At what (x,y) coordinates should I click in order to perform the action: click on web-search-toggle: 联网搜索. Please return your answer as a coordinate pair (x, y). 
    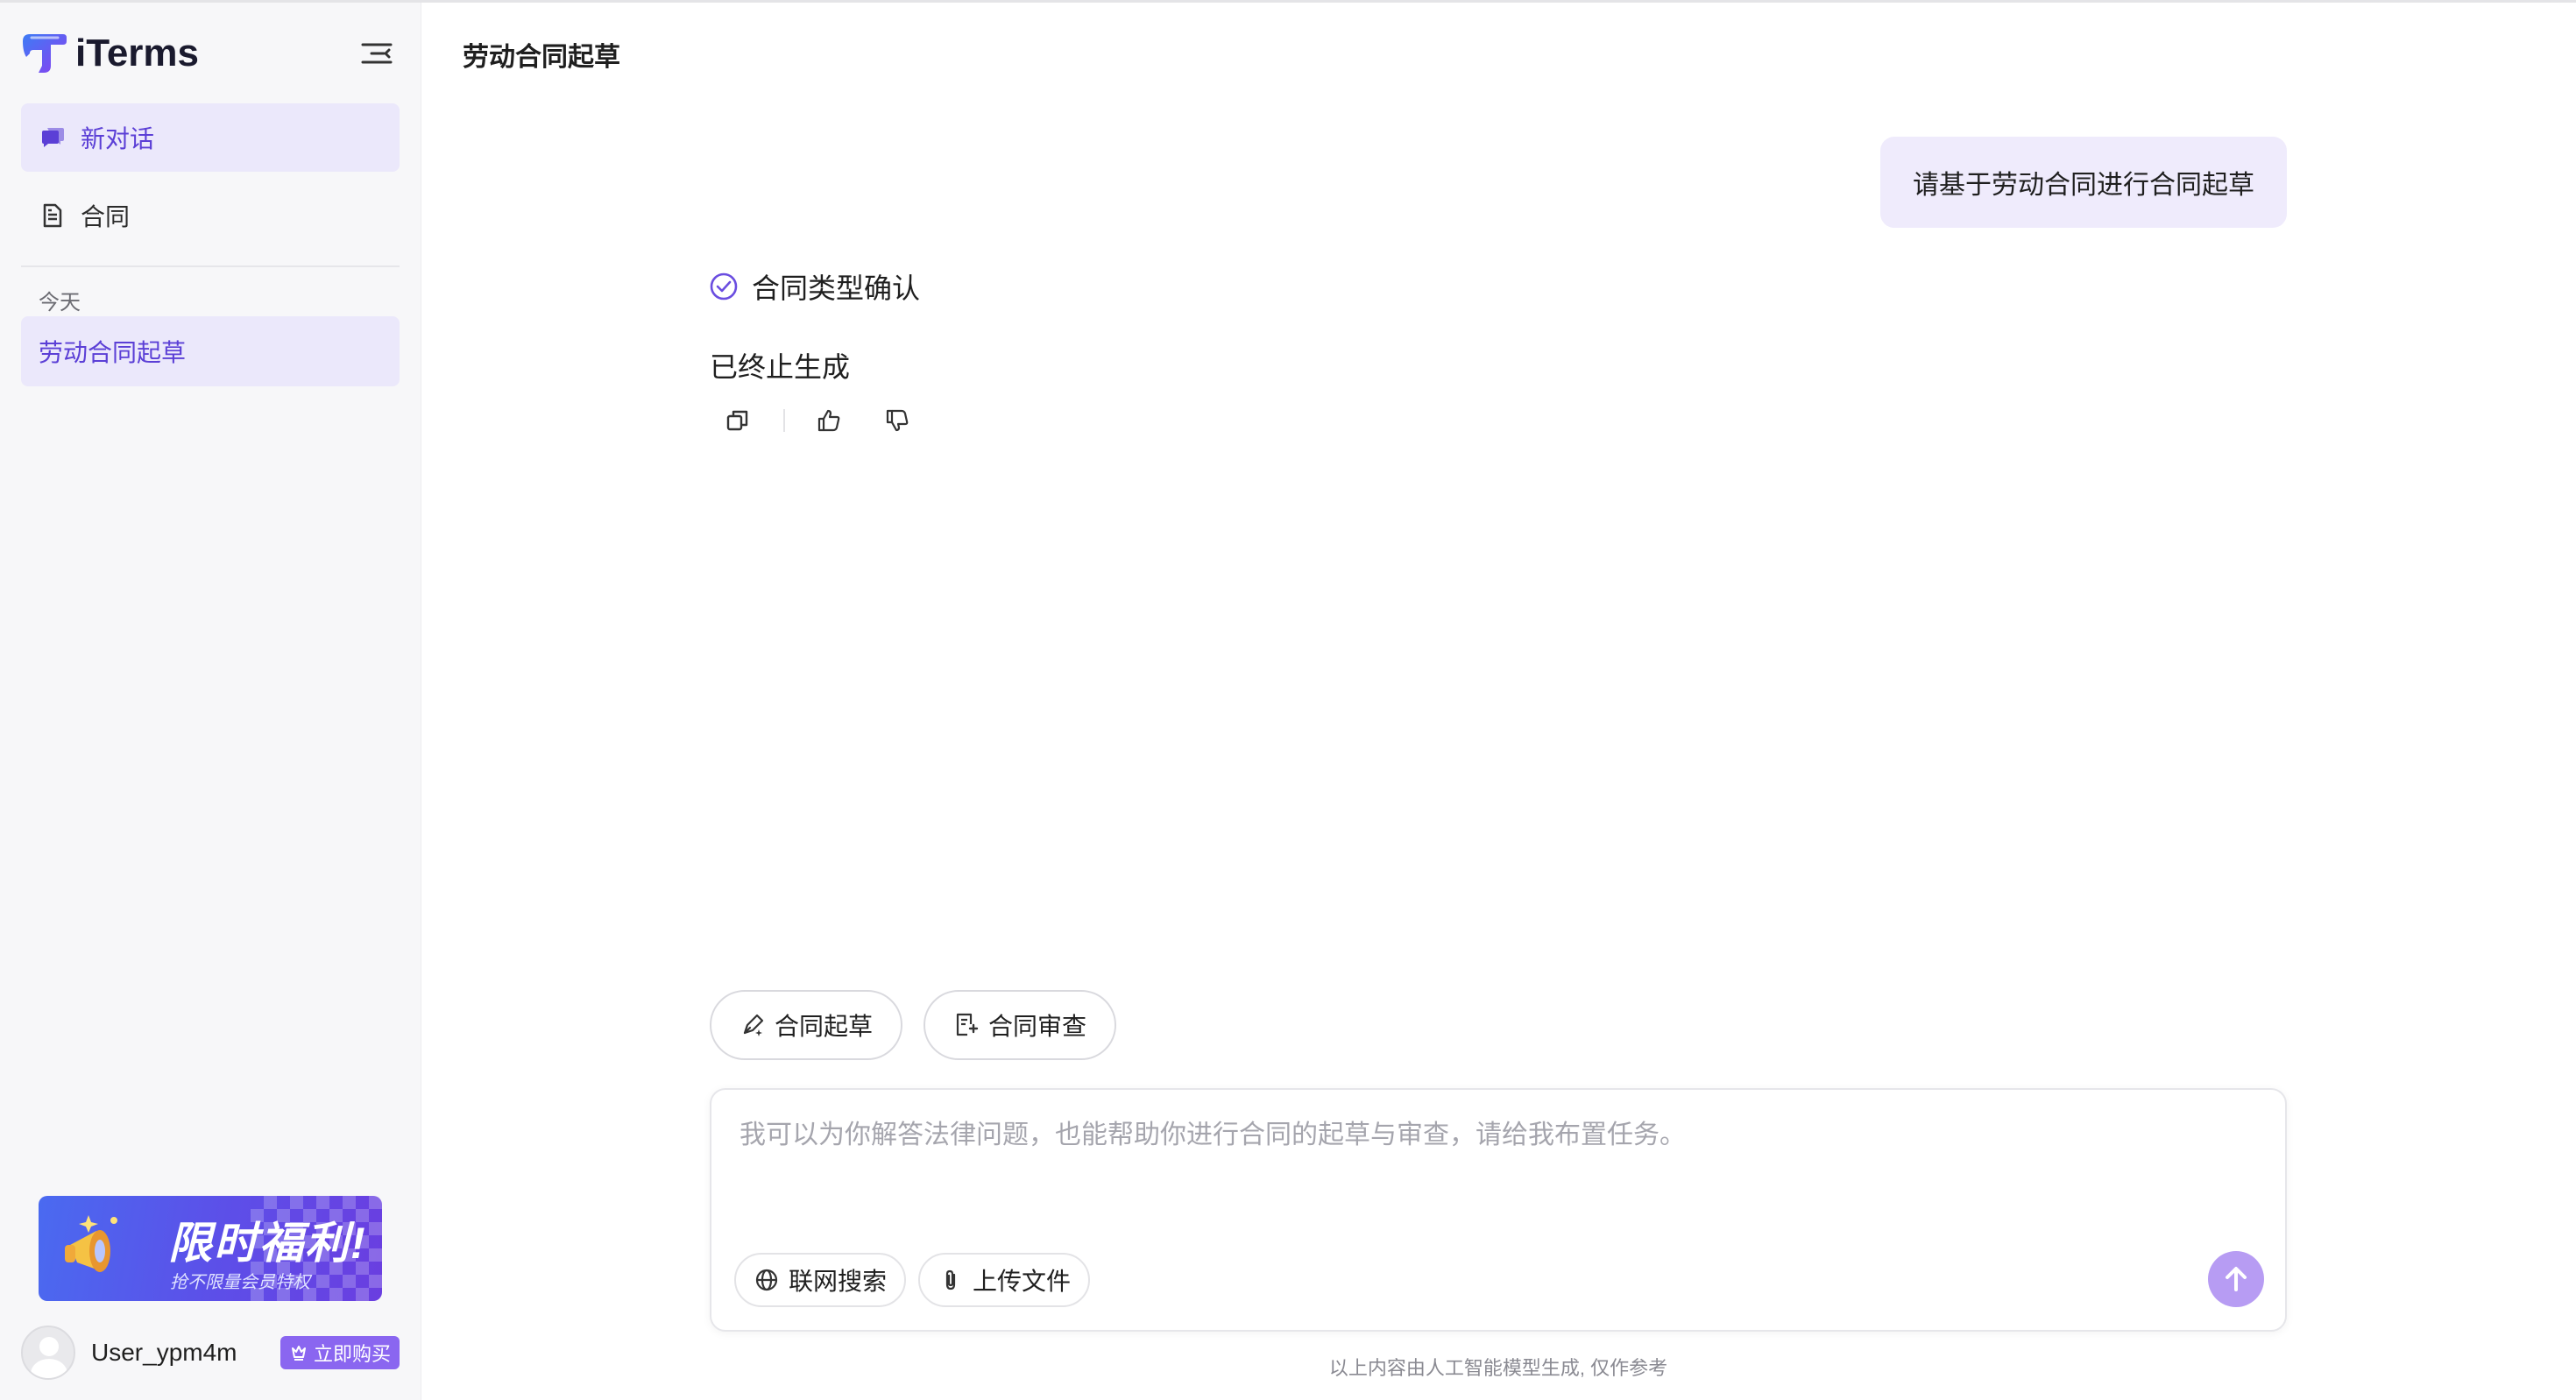
    Looking at the image, I should click on (820, 1280).